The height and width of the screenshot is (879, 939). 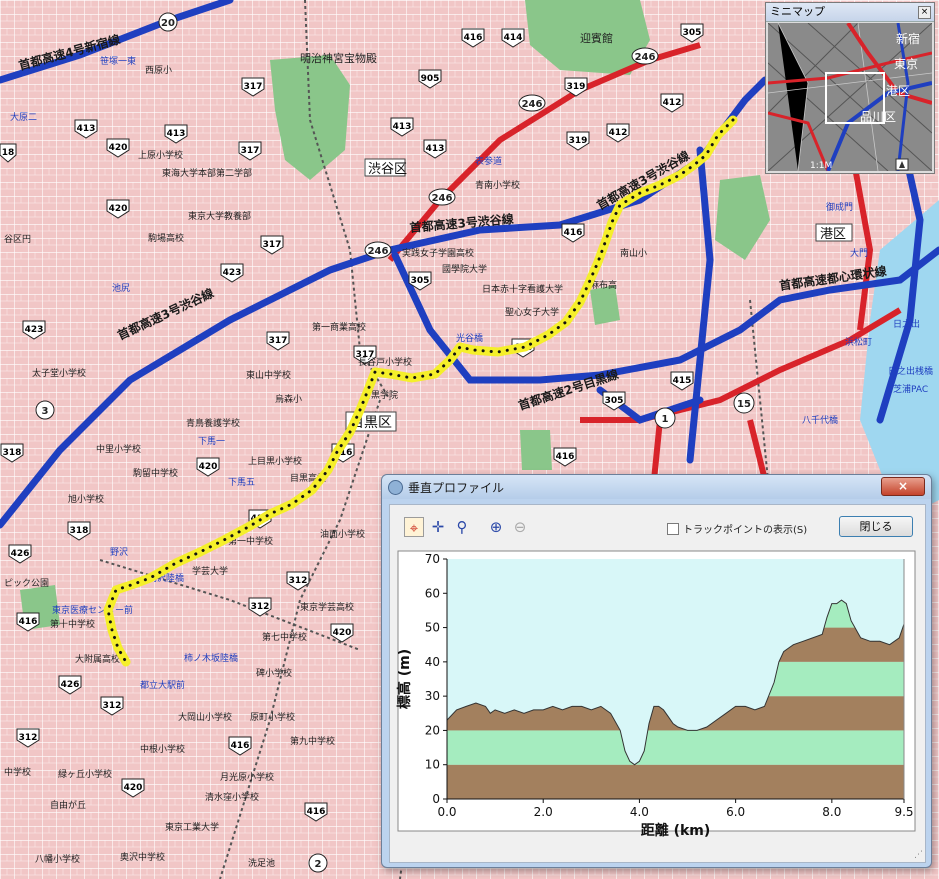 I want to click on x-tick-label: 4.0, so click(x=639, y=812).